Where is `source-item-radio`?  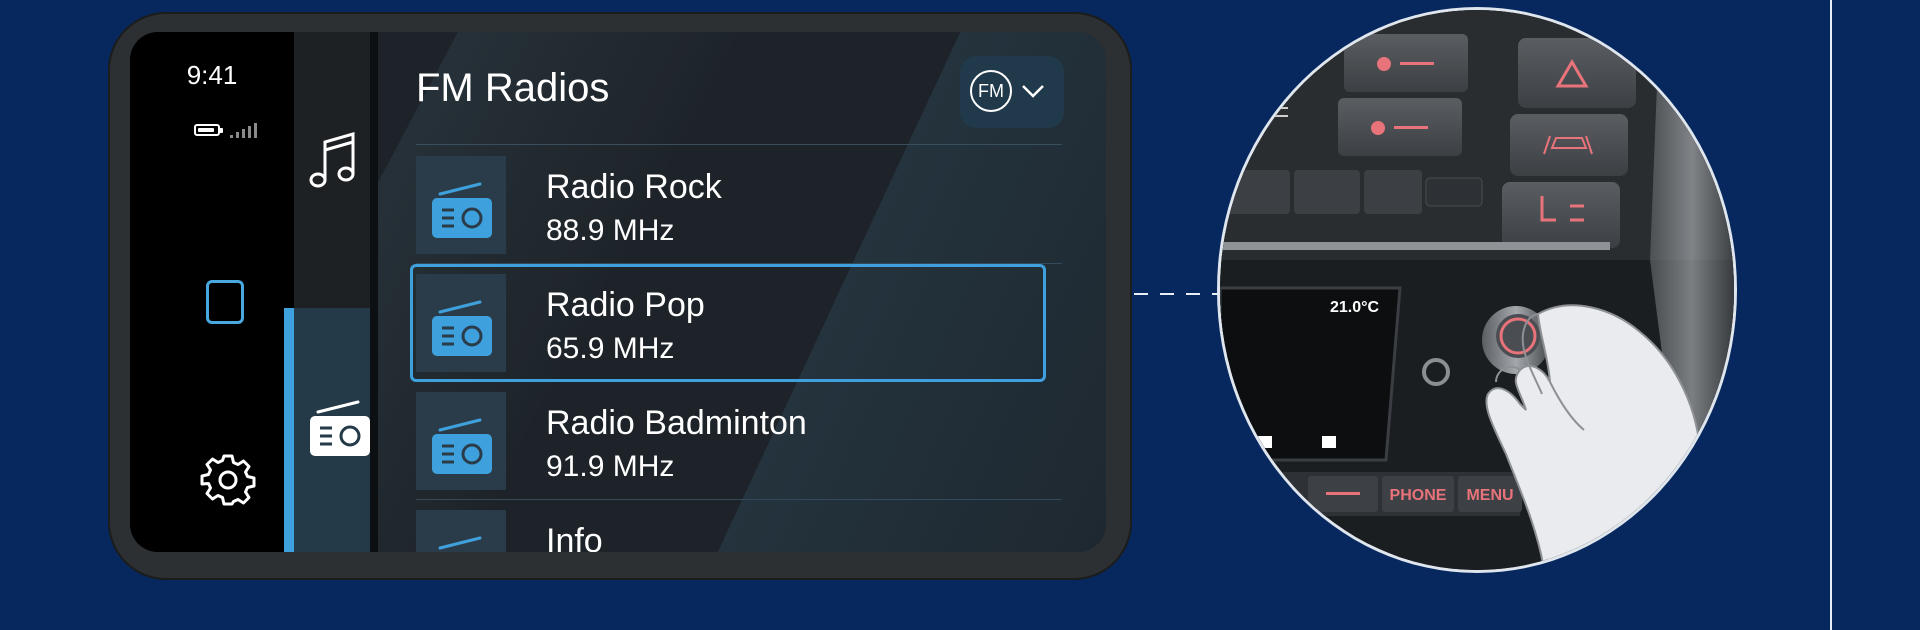
source-item-radio is located at coordinates (327, 430).